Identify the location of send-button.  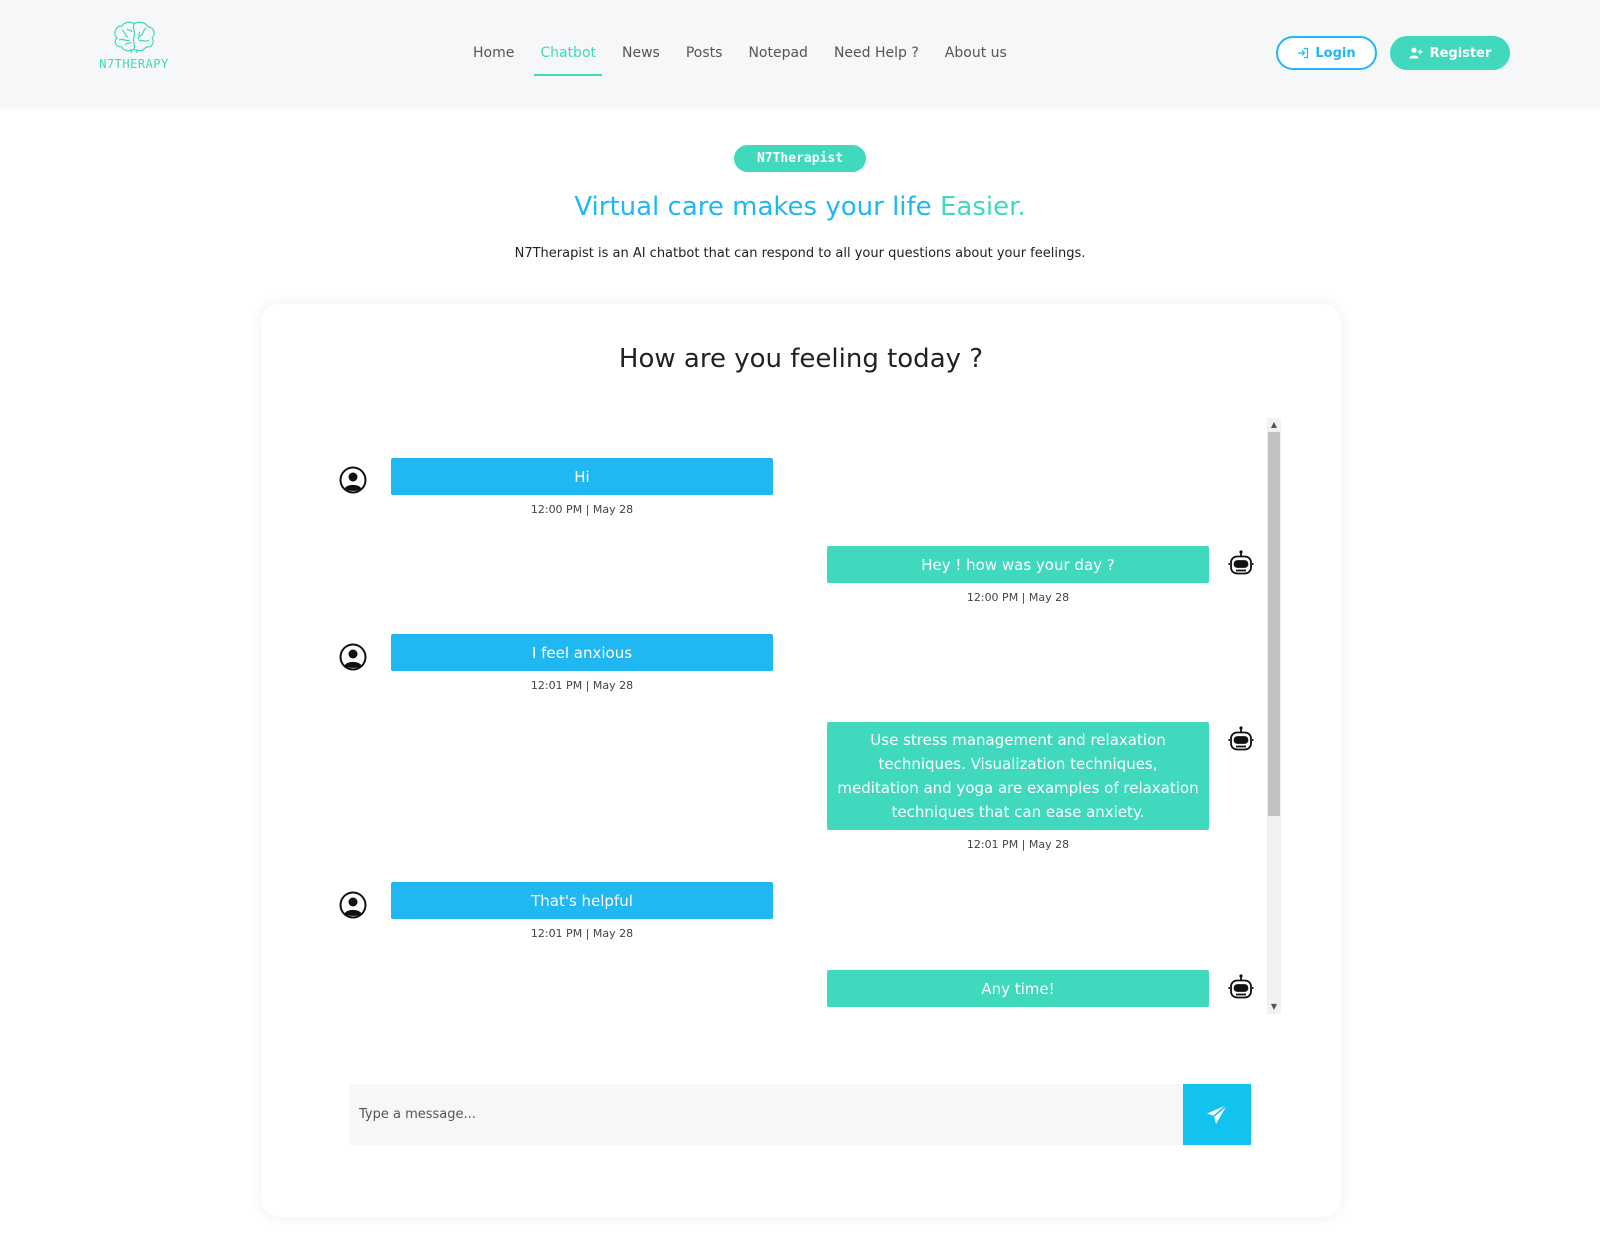
(1217, 1114).